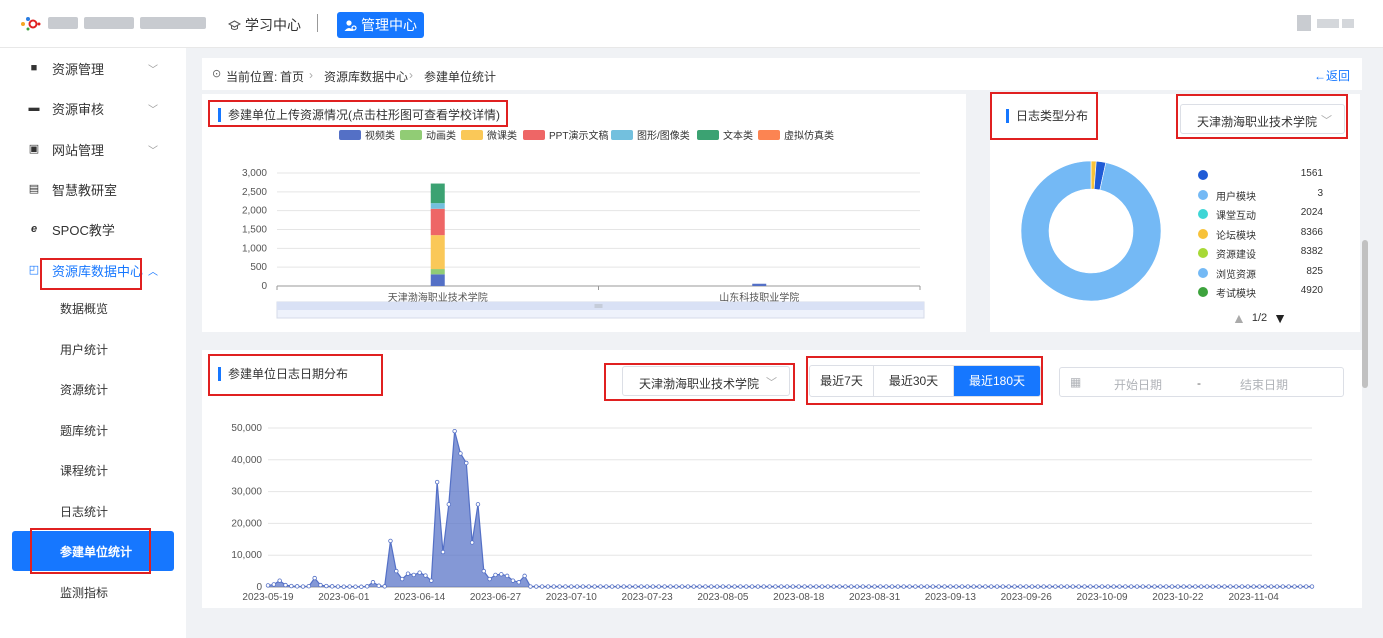 The height and width of the screenshot is (638, 1383). I want to click on back-link: ←返回, so click(1332, 75).